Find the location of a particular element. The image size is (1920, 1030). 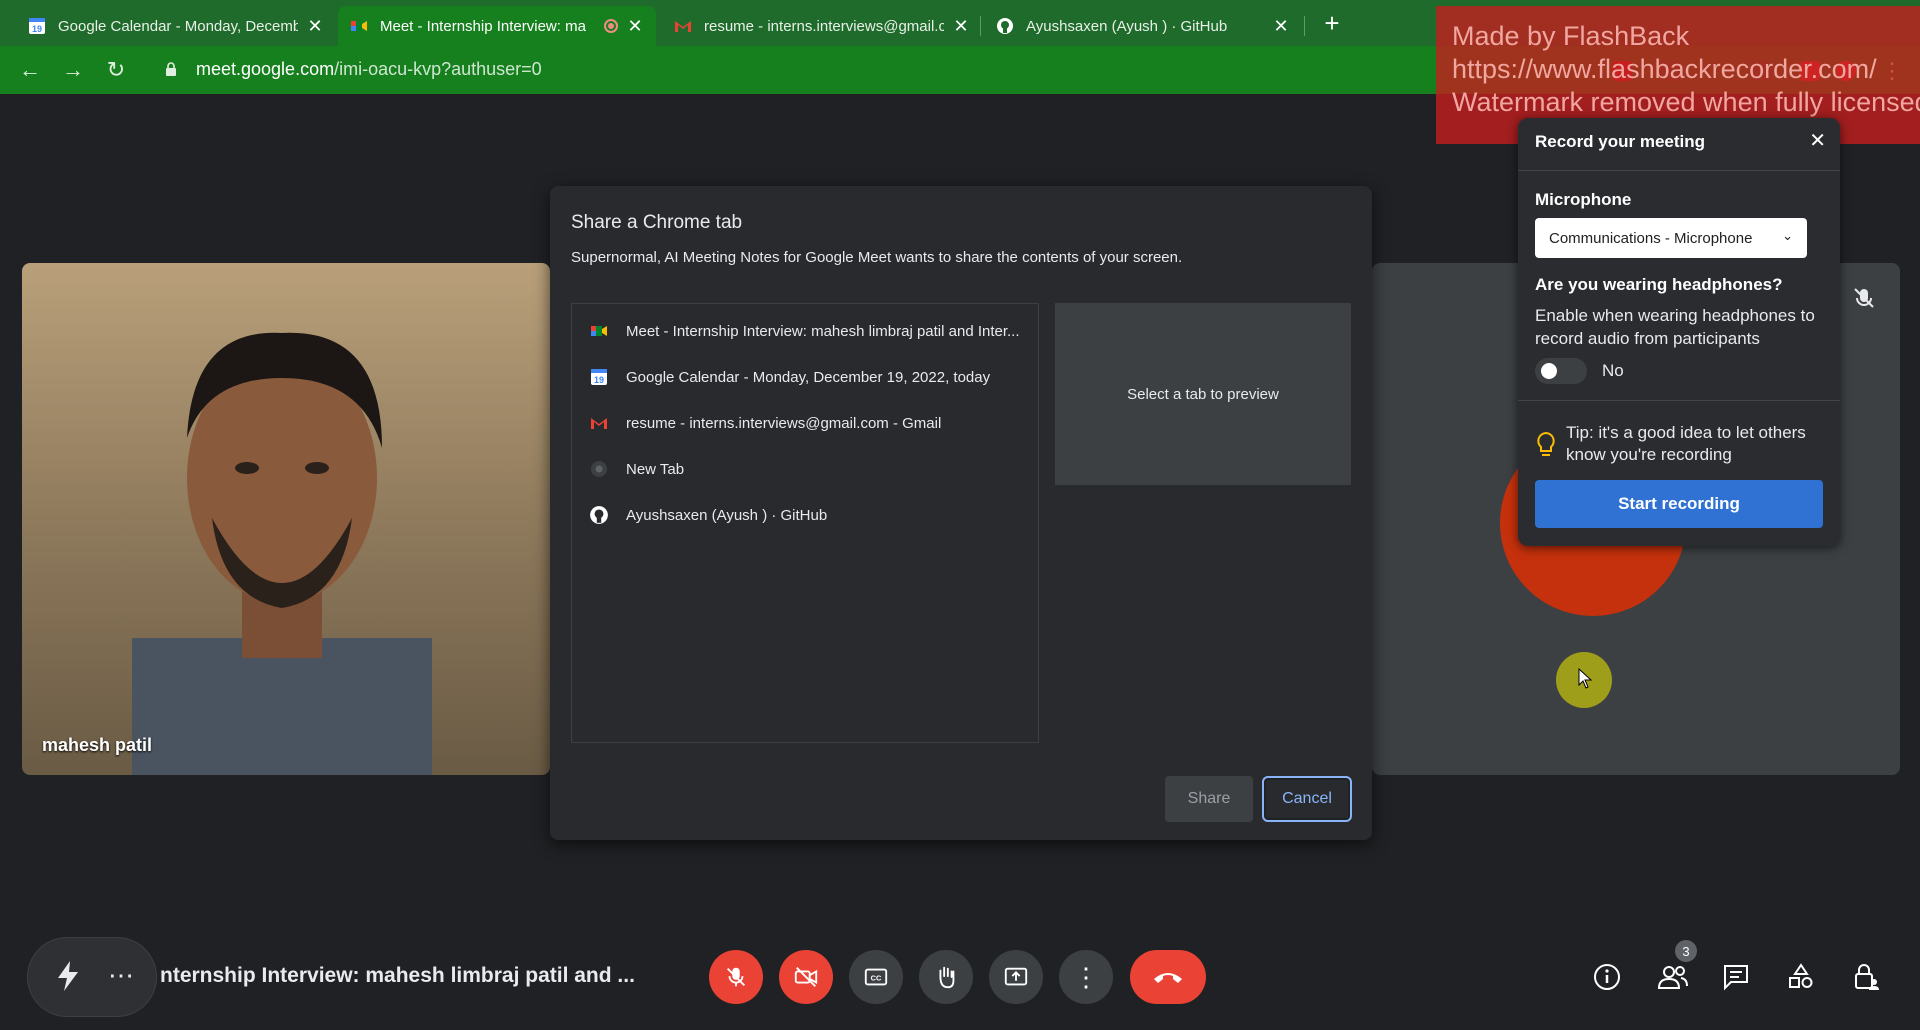

people-icon is located at coordinates (1672, 977).